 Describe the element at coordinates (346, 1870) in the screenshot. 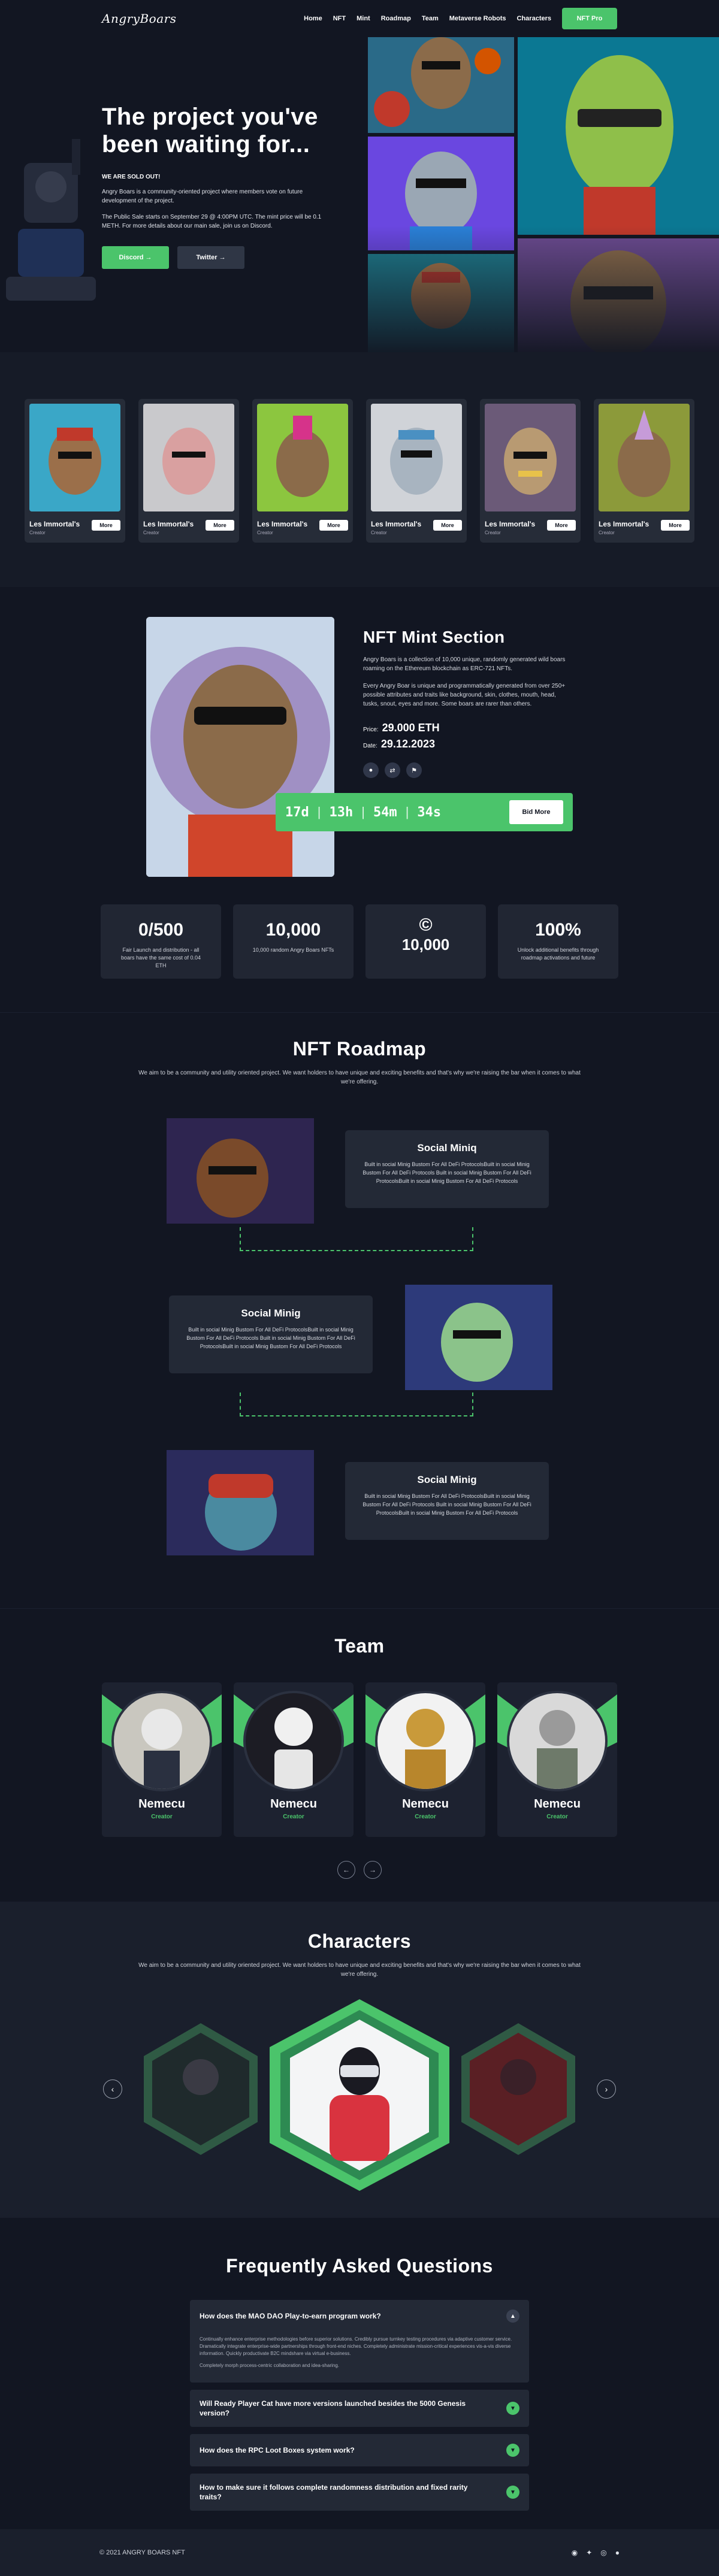

I see `team-prev-arrow-icon: ←` at that location.